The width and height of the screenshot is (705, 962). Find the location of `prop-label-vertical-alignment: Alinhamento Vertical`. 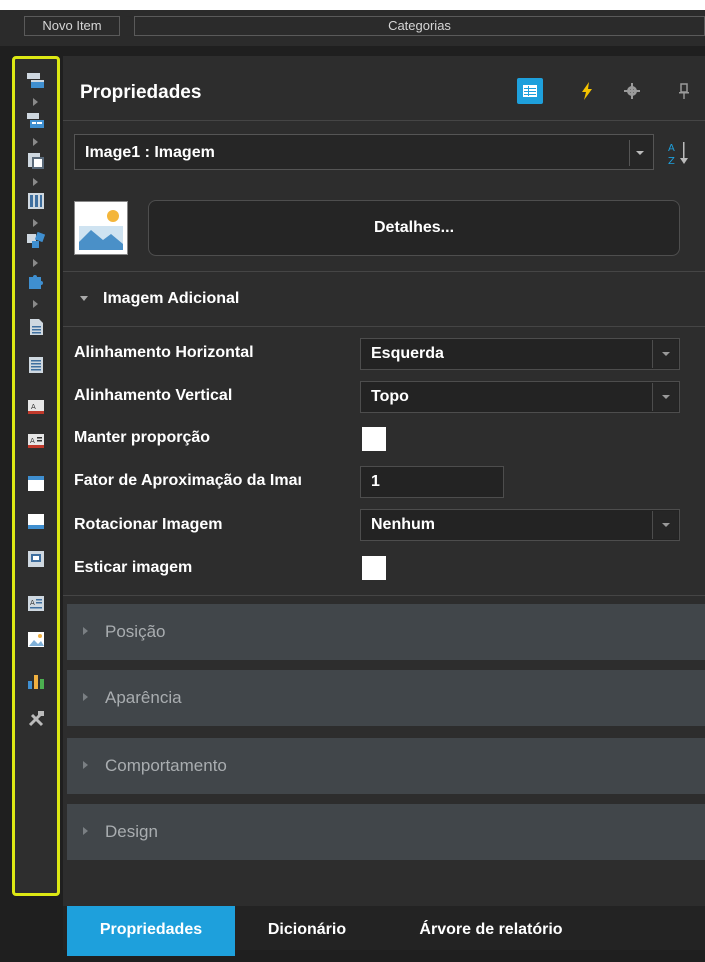

prop-label-vertical-alignment: Alinhamento Vertical is located at coordinates (153, 395).